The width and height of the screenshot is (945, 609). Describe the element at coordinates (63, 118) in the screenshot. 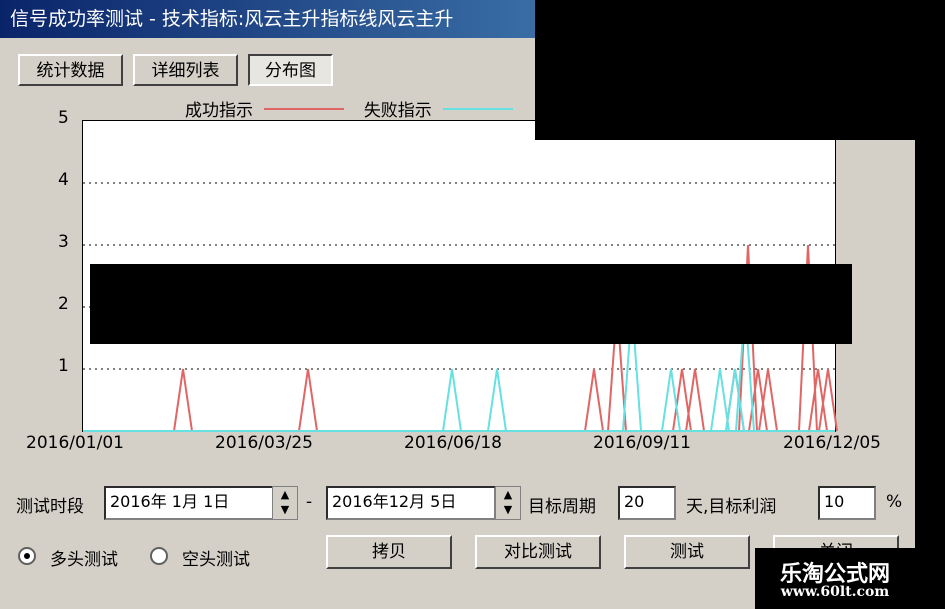

I see `y-tick-label: 5` at that location.